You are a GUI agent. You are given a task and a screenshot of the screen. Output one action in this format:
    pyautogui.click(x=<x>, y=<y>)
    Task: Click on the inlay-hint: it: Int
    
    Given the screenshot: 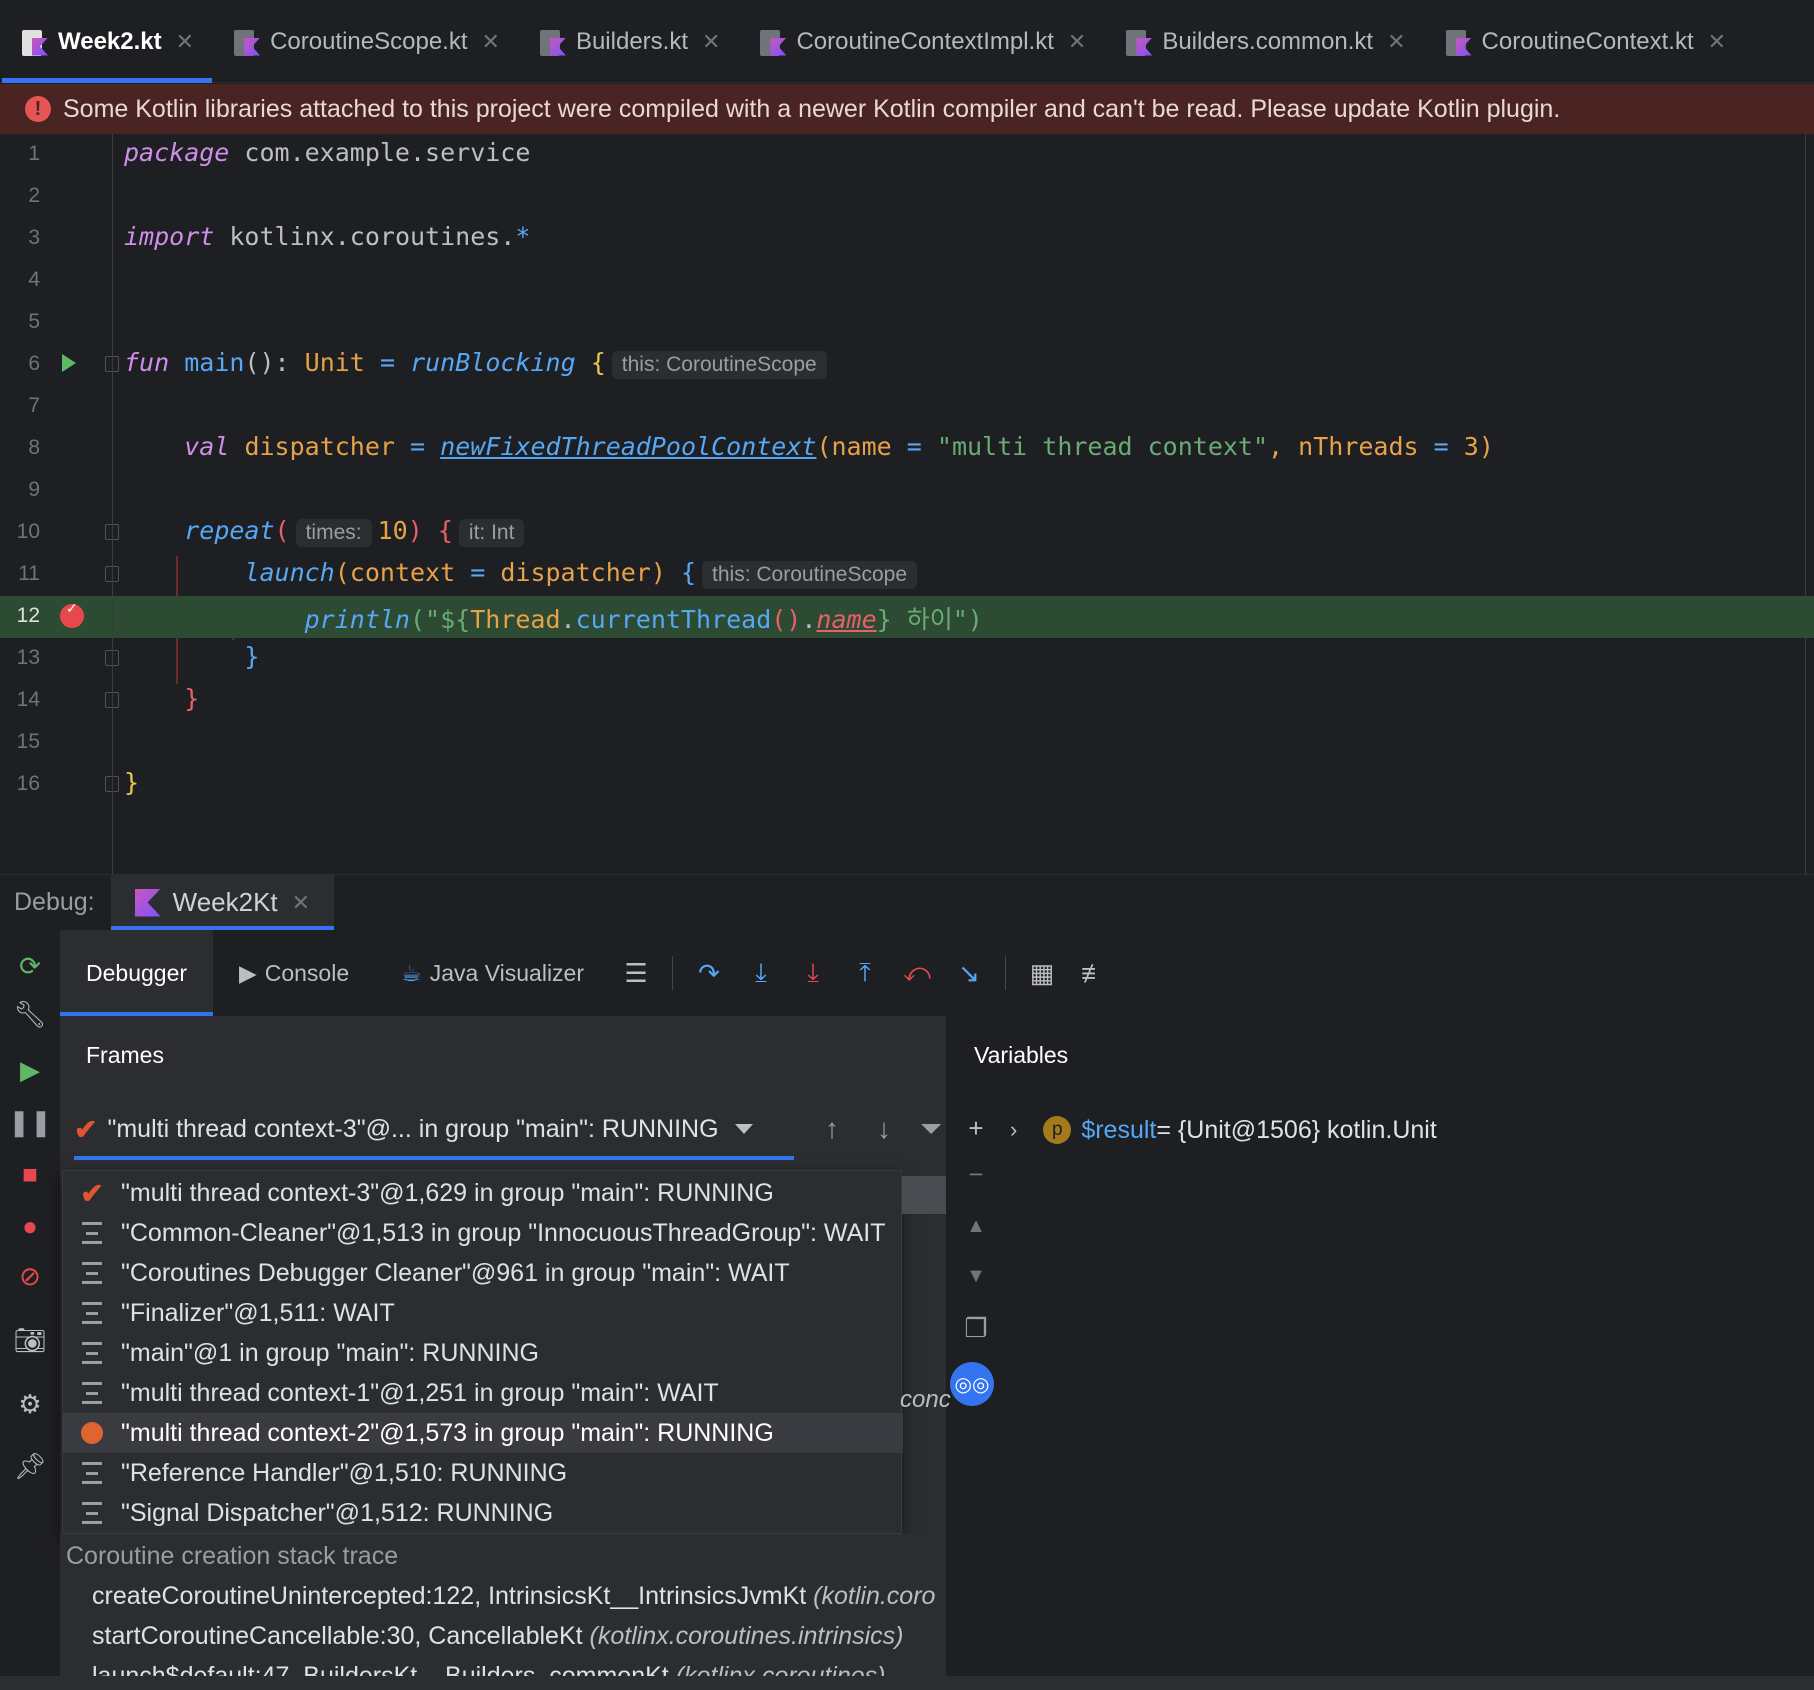 What is the action you would take?
    pyautogui.click(x=491, y=533)
    